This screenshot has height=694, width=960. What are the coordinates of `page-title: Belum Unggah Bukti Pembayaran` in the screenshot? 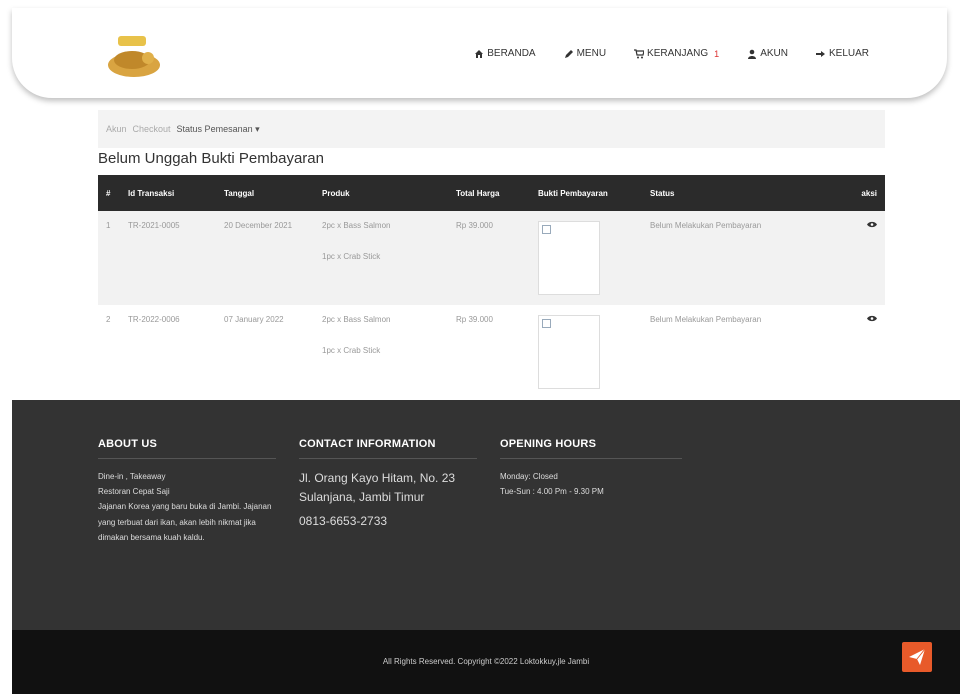 It's located at (211, 158).